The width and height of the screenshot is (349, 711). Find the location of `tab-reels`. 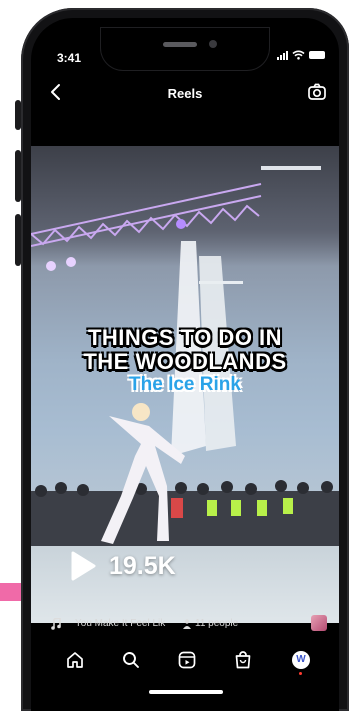

tab-reels is located at coordinates (187, 660).